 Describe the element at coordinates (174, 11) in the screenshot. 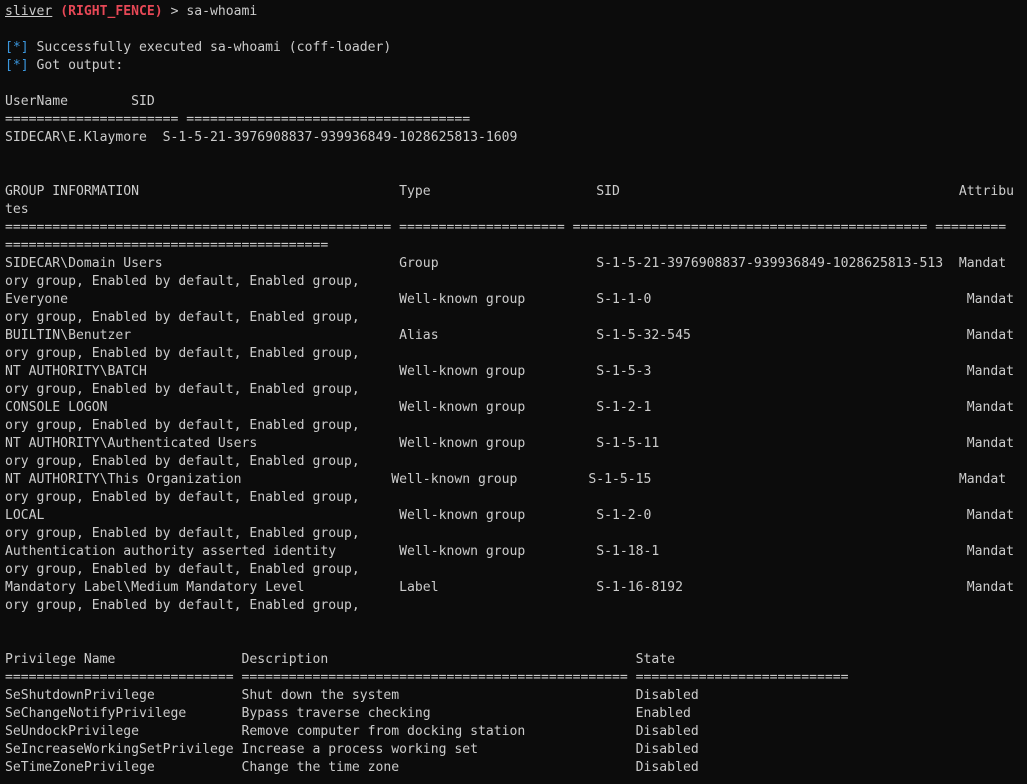

I see `prompt-symbol: >` at that location.